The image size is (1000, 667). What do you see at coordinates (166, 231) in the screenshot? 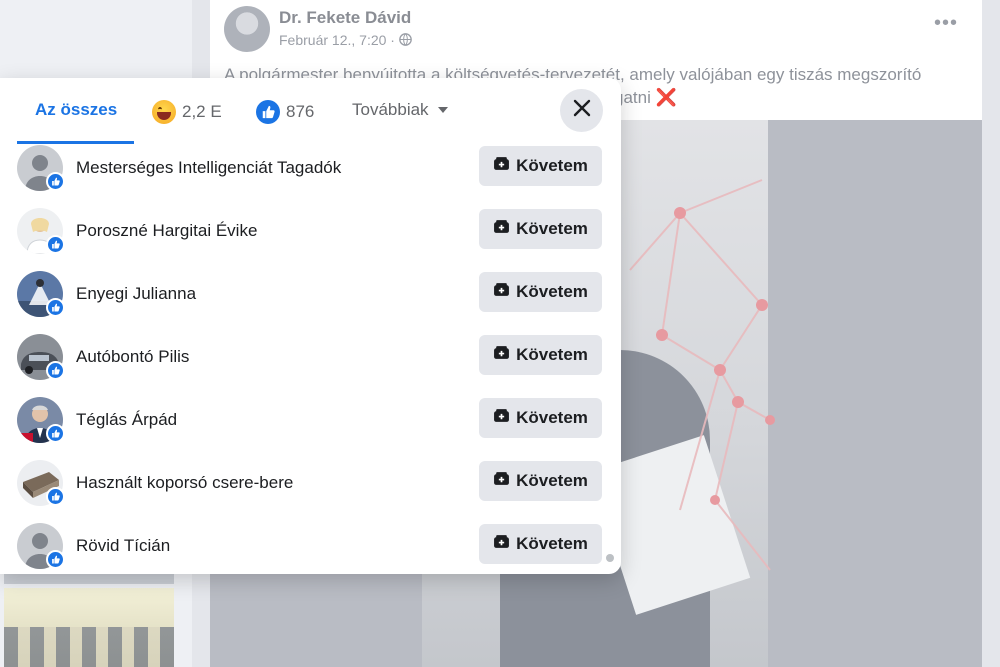
I see `person-name: Poroszné Hargitai Évike` at bounding box center [166, 231].